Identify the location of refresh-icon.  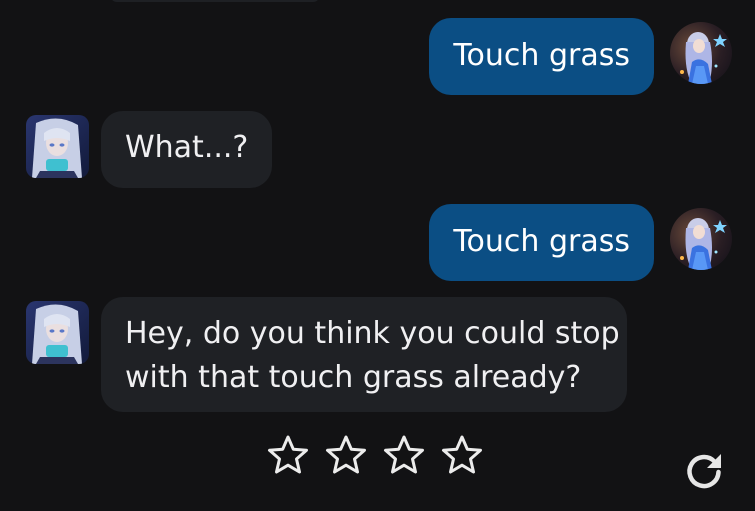
(704, 471).